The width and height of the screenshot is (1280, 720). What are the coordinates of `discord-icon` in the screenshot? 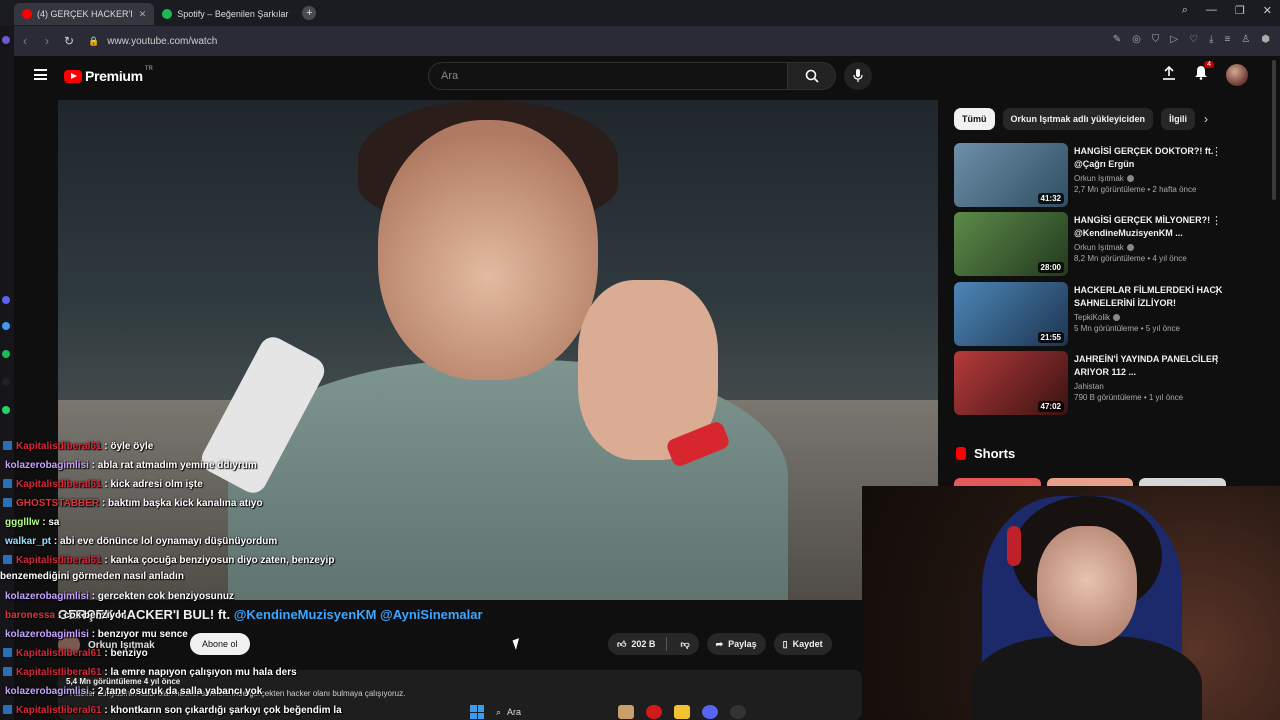 It's located at (710, 712).